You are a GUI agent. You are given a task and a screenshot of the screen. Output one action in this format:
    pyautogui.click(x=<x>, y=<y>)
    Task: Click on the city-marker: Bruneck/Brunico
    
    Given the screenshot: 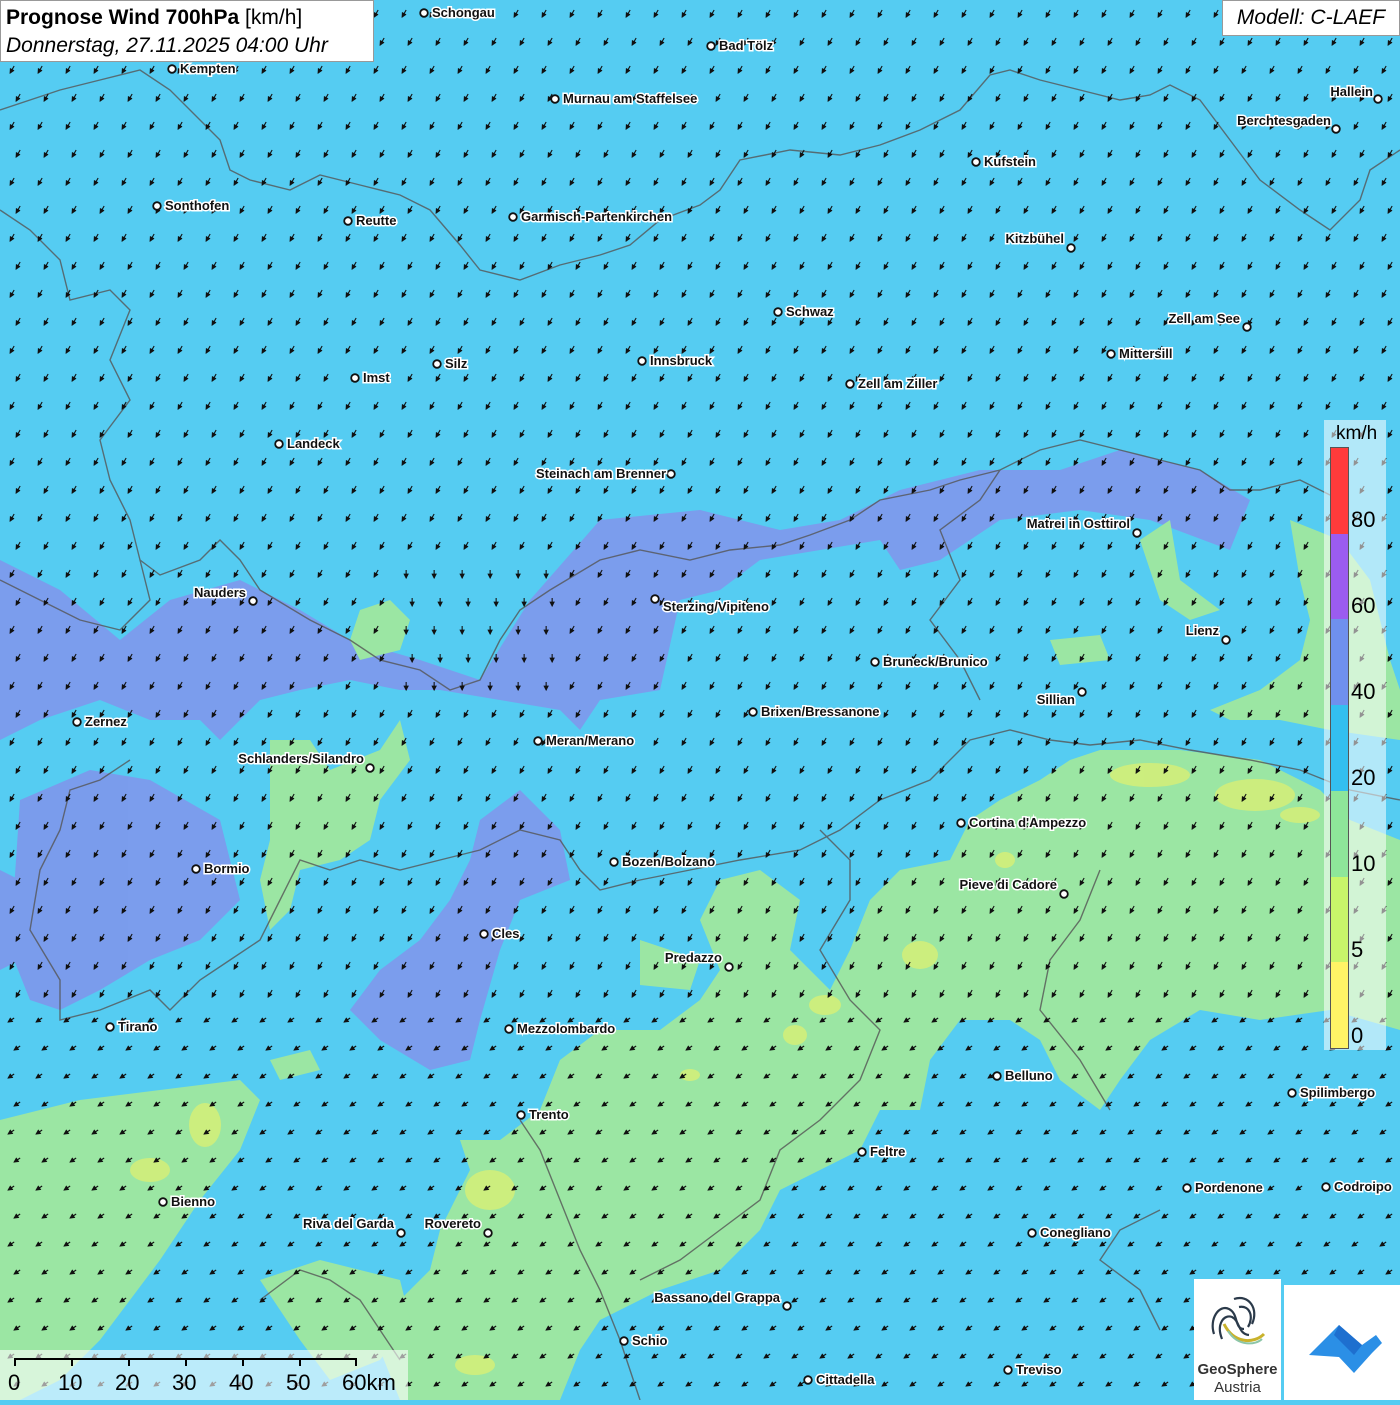 What is the action you would take?
    pyautogui.click(x=929, y=662)
    